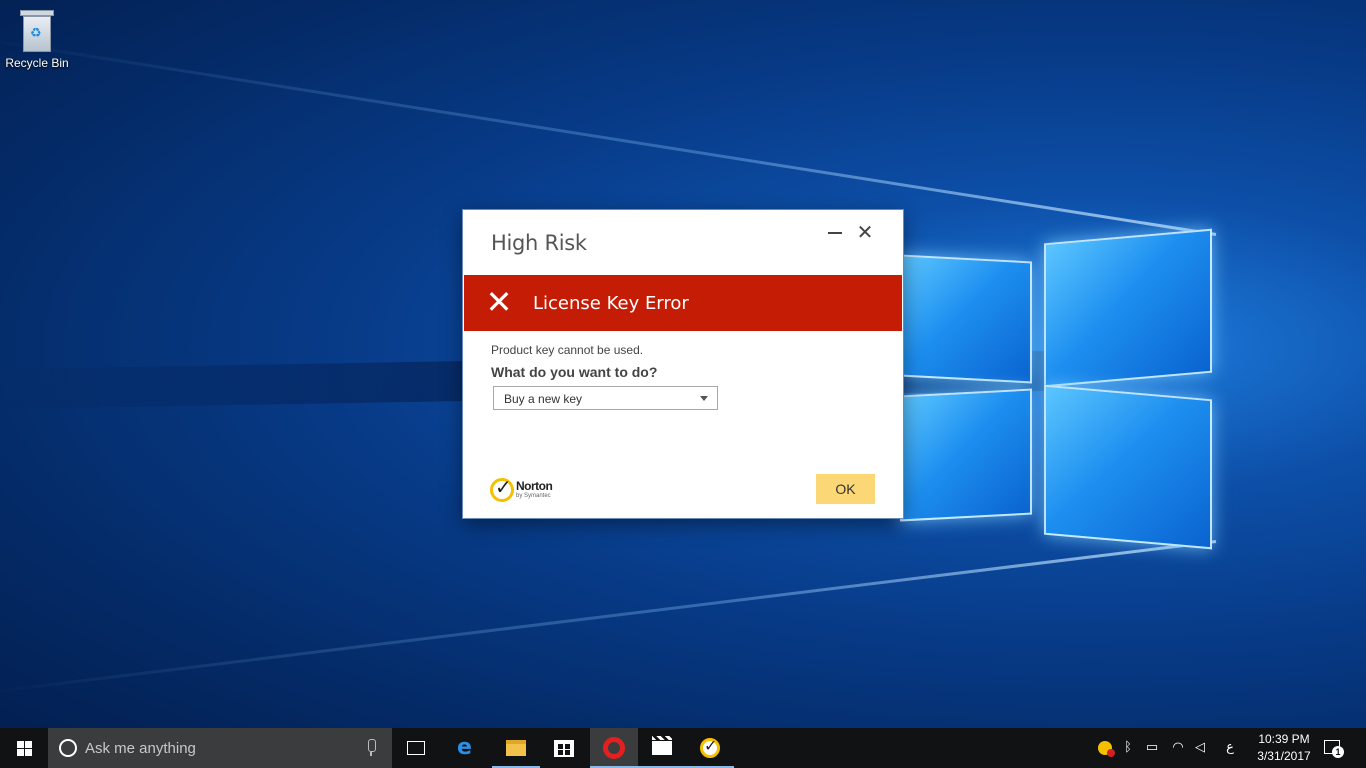 The width and height of the screenshot is (1366, 768). Describe the element at coordinates (611, 303) in the screenshot. I see `error-banner-title: License Key Error` at that location.